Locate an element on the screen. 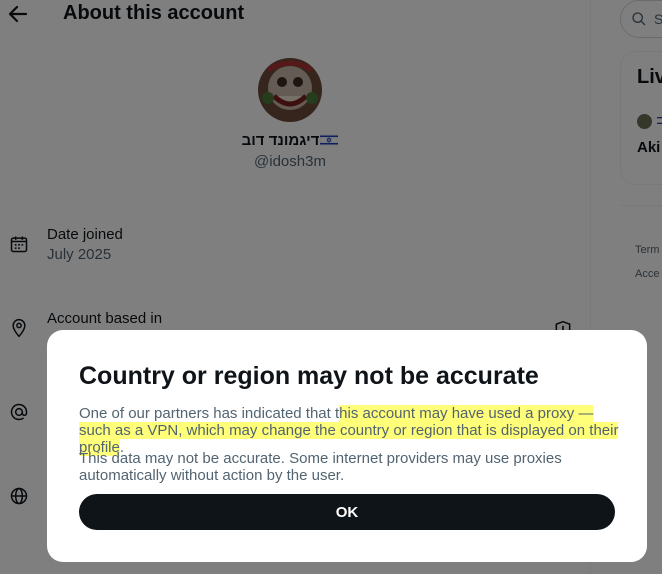  ok-button: OK is located at coordinates (347, 512).